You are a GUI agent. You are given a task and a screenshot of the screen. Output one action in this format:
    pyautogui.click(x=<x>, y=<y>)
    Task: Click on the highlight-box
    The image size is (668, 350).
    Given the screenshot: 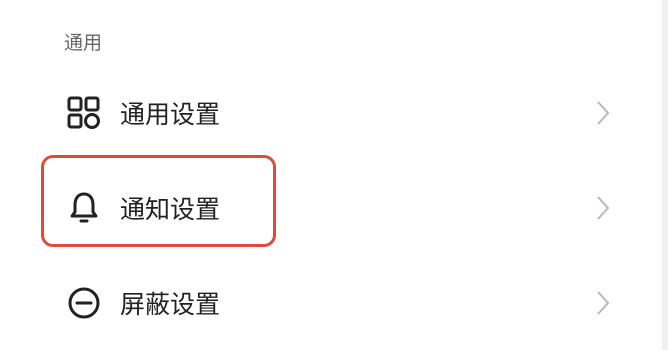 What is the action you would take?
    pyautogui.click(x=158, y=201)
    